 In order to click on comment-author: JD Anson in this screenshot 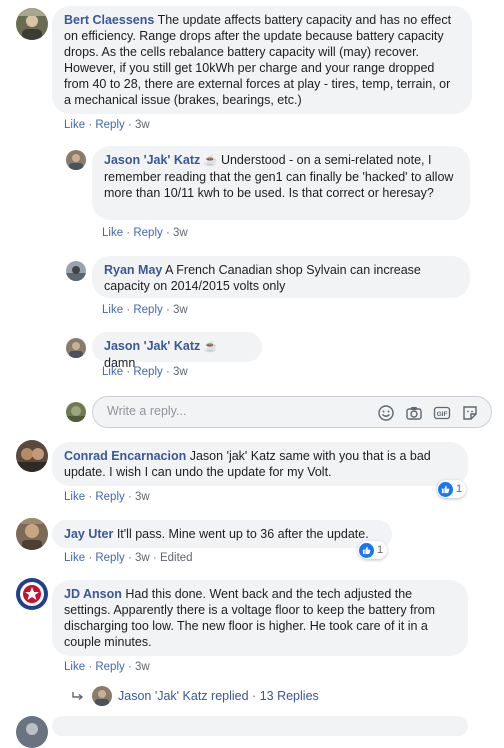, I will do `click(93, 594)`.